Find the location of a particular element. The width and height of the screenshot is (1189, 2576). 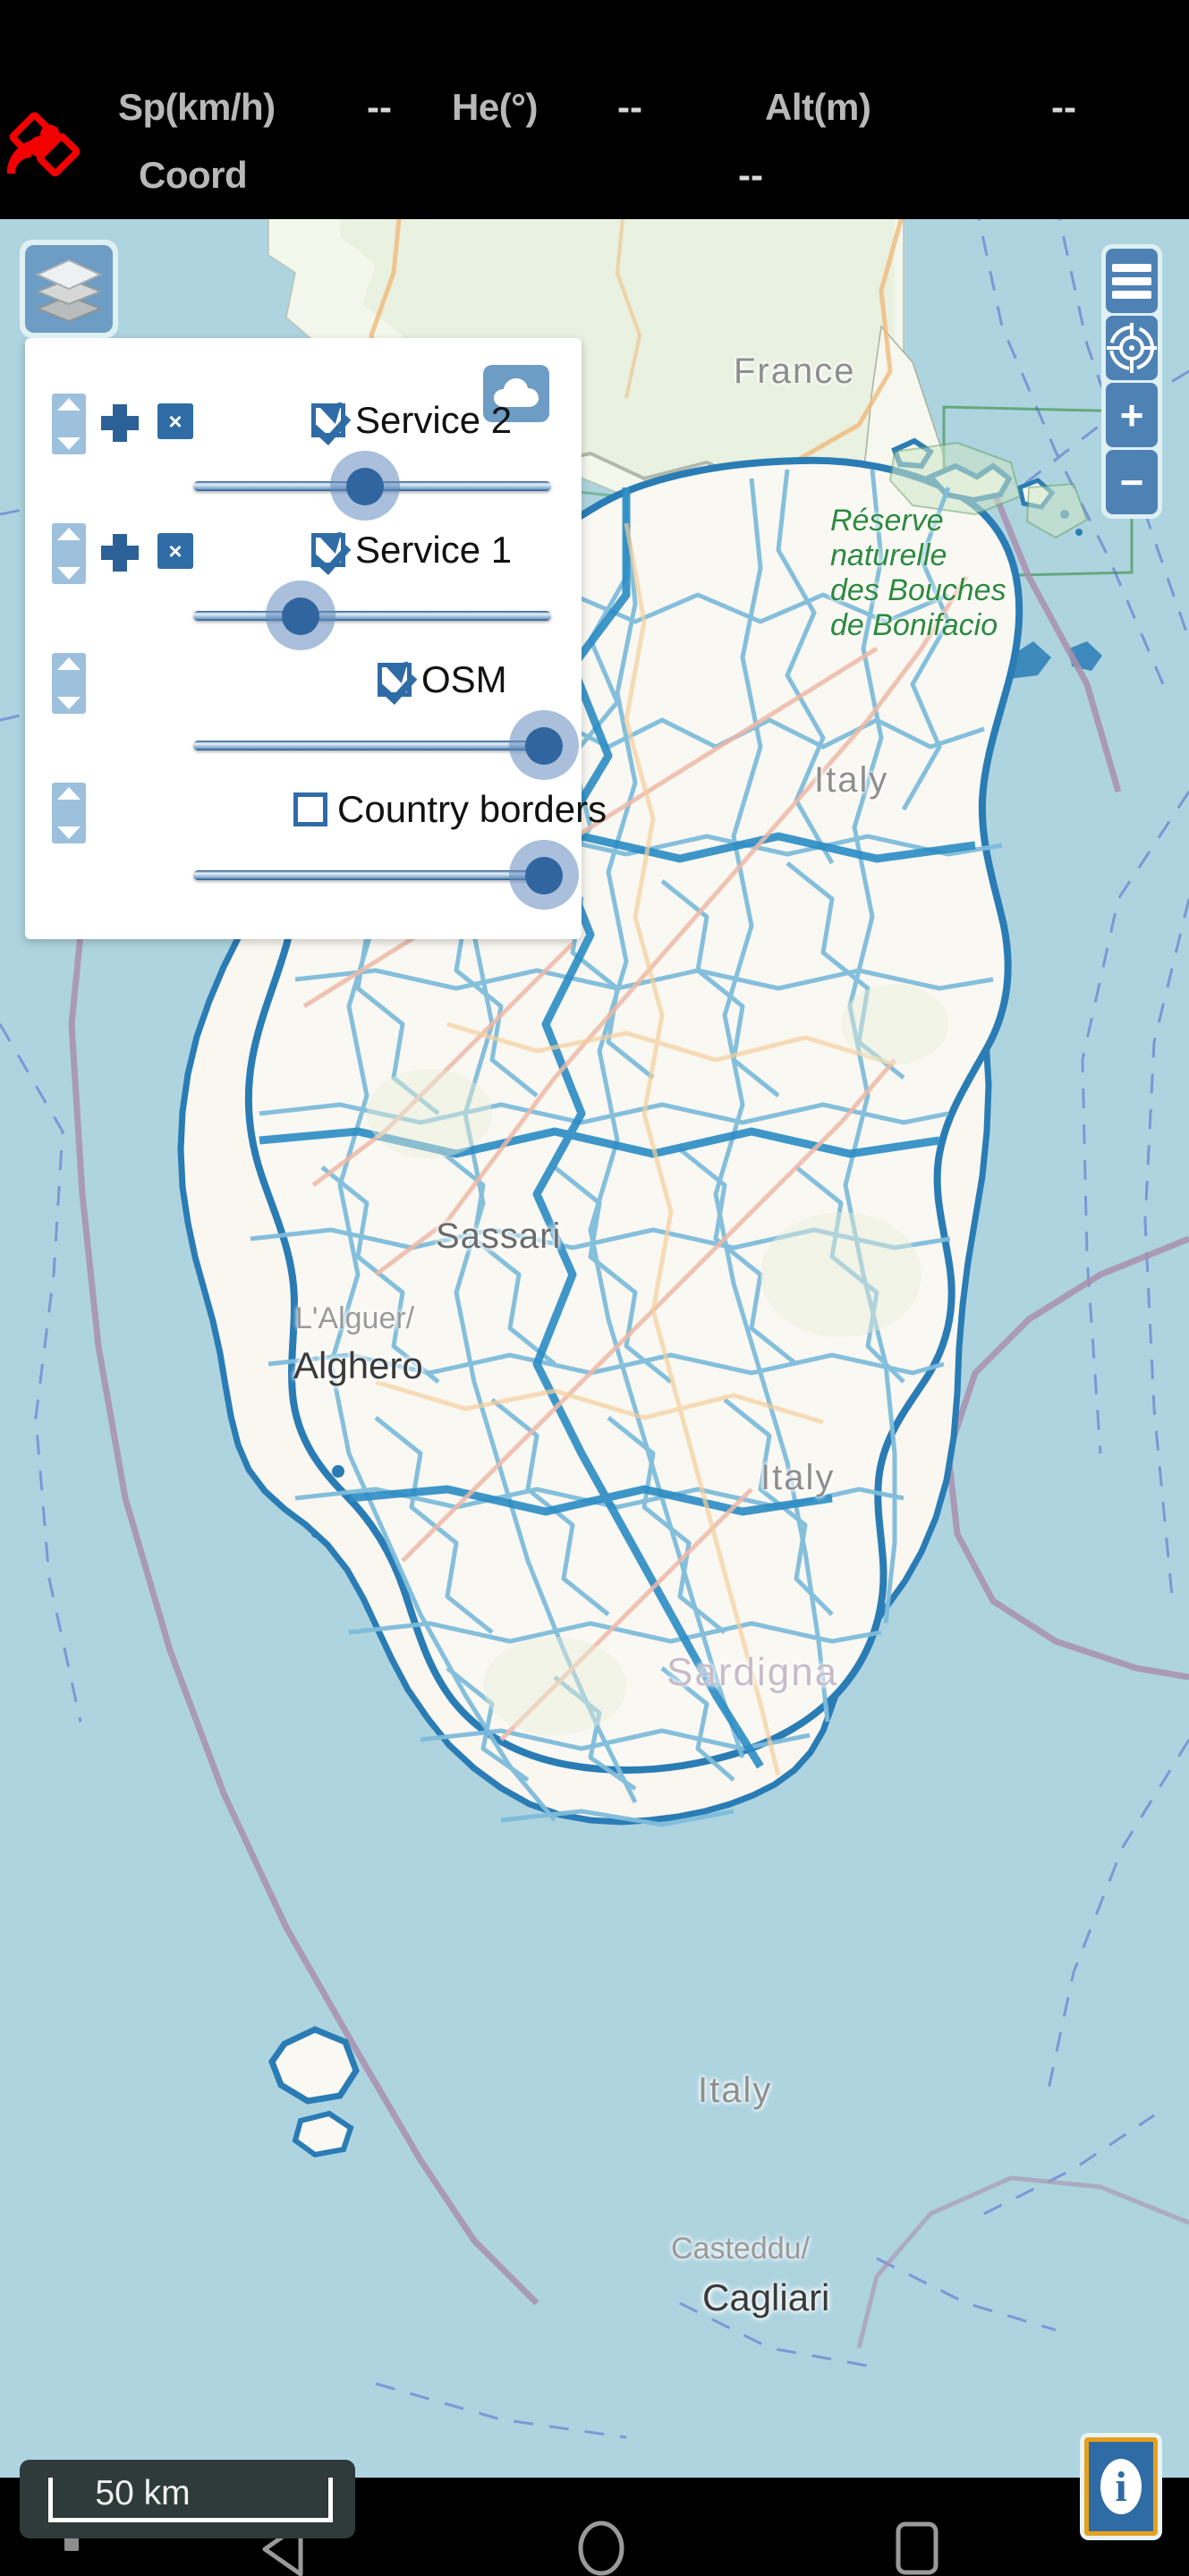

recents-button is located at coordinates (917, 2548).